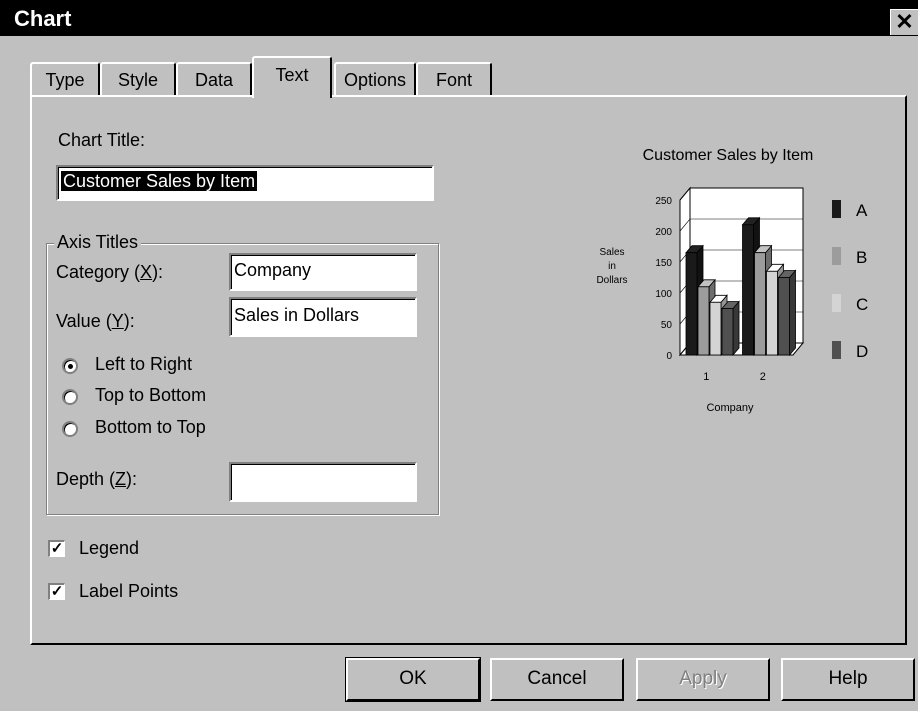  Describe the element at coordinates (557, 679) in the screenshot. I see `cancel-button: Cancel` at that location.